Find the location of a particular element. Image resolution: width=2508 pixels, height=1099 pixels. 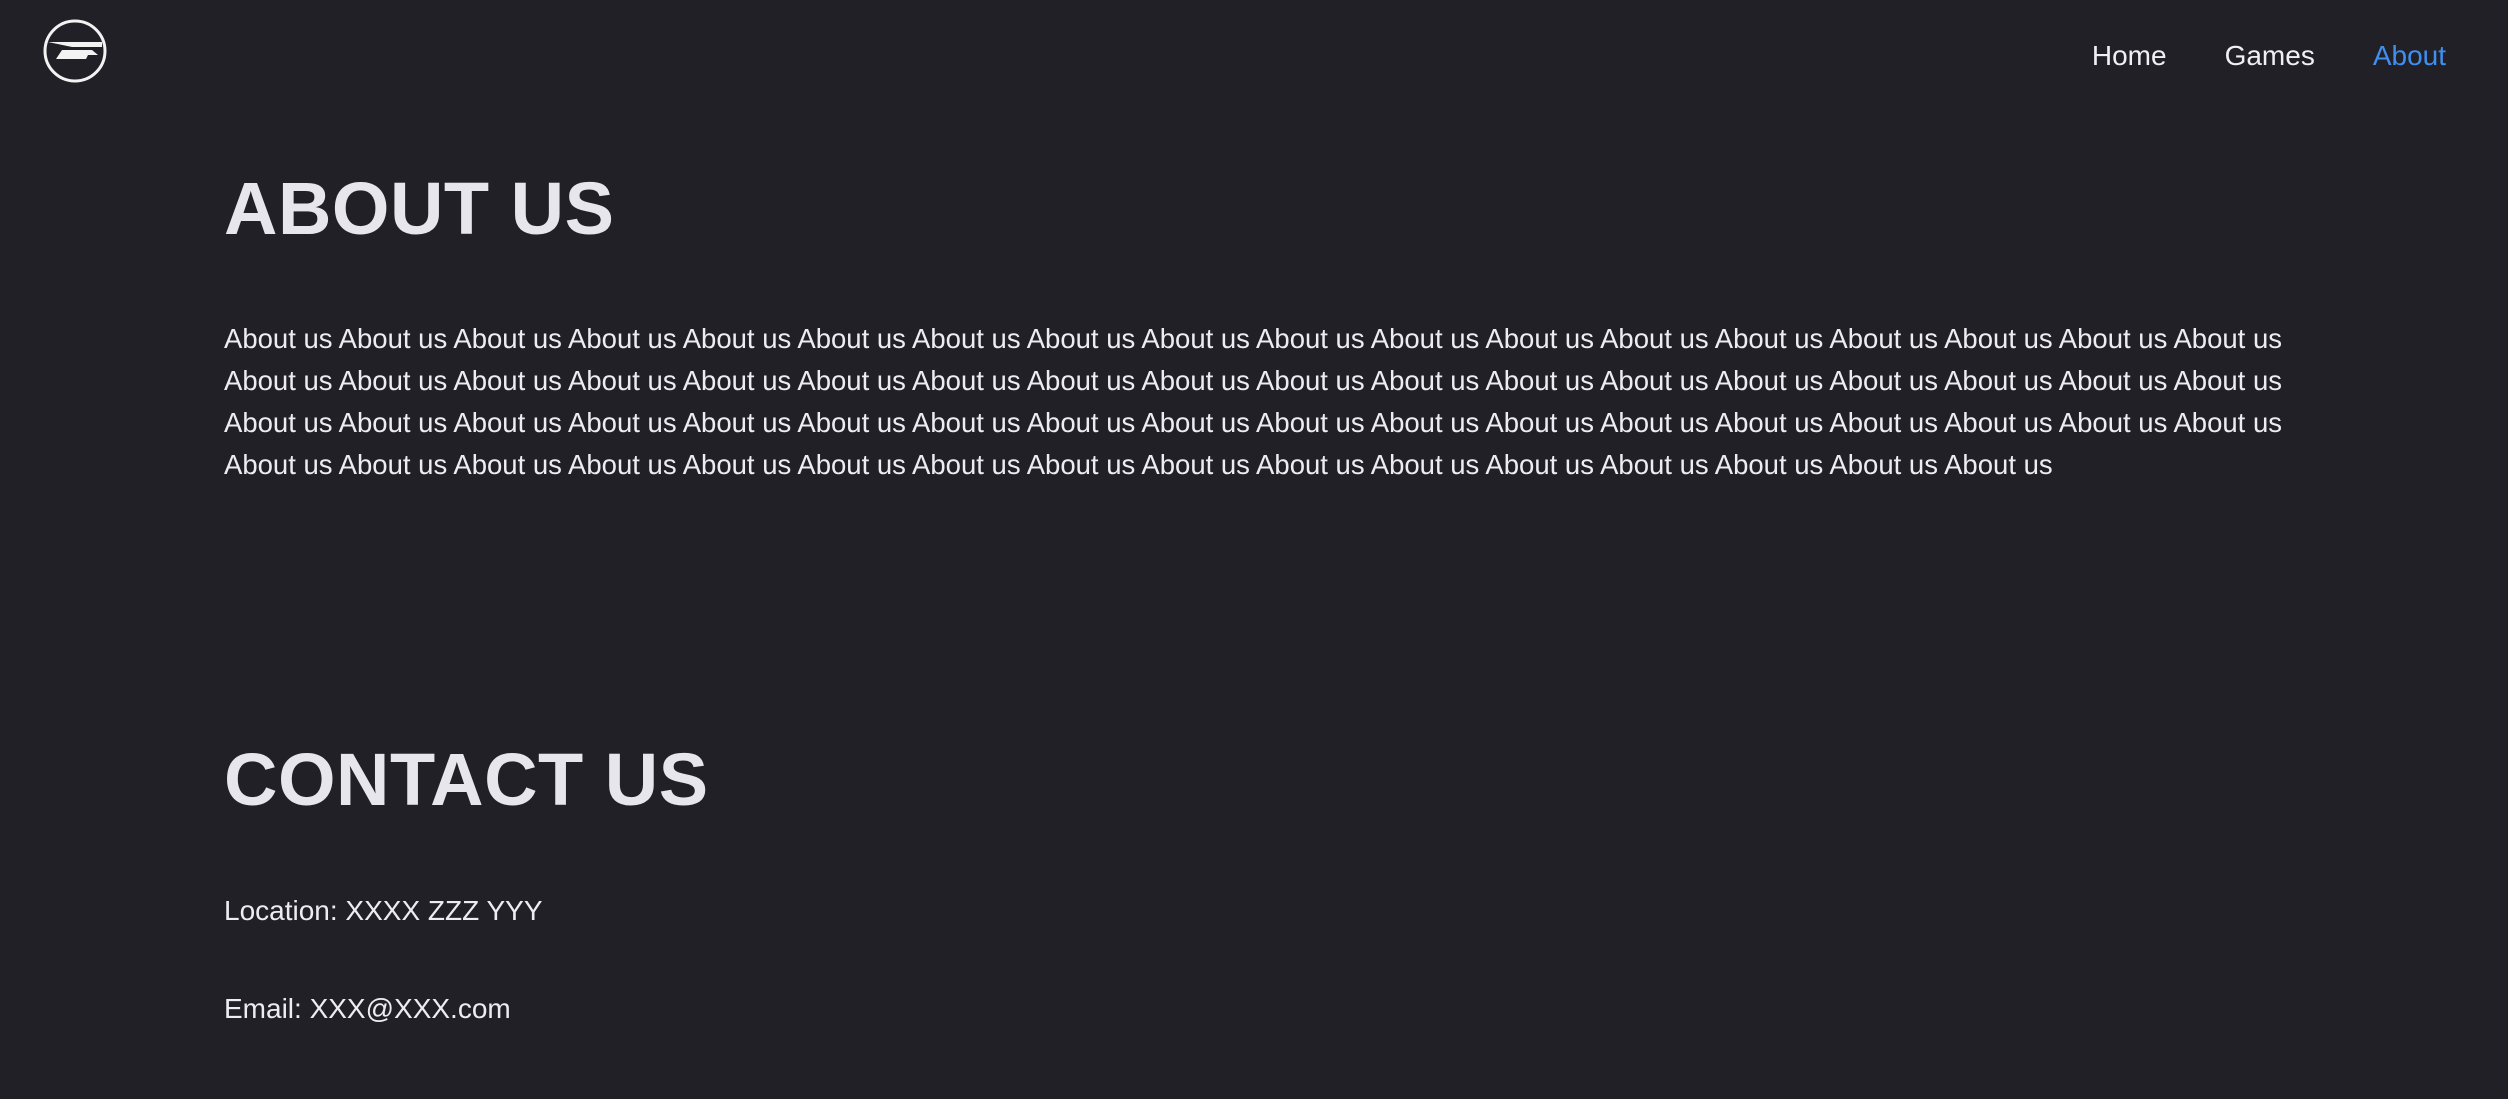

contact-email: Email: XXX@XXX.com is located at coordinates (367, 1008).